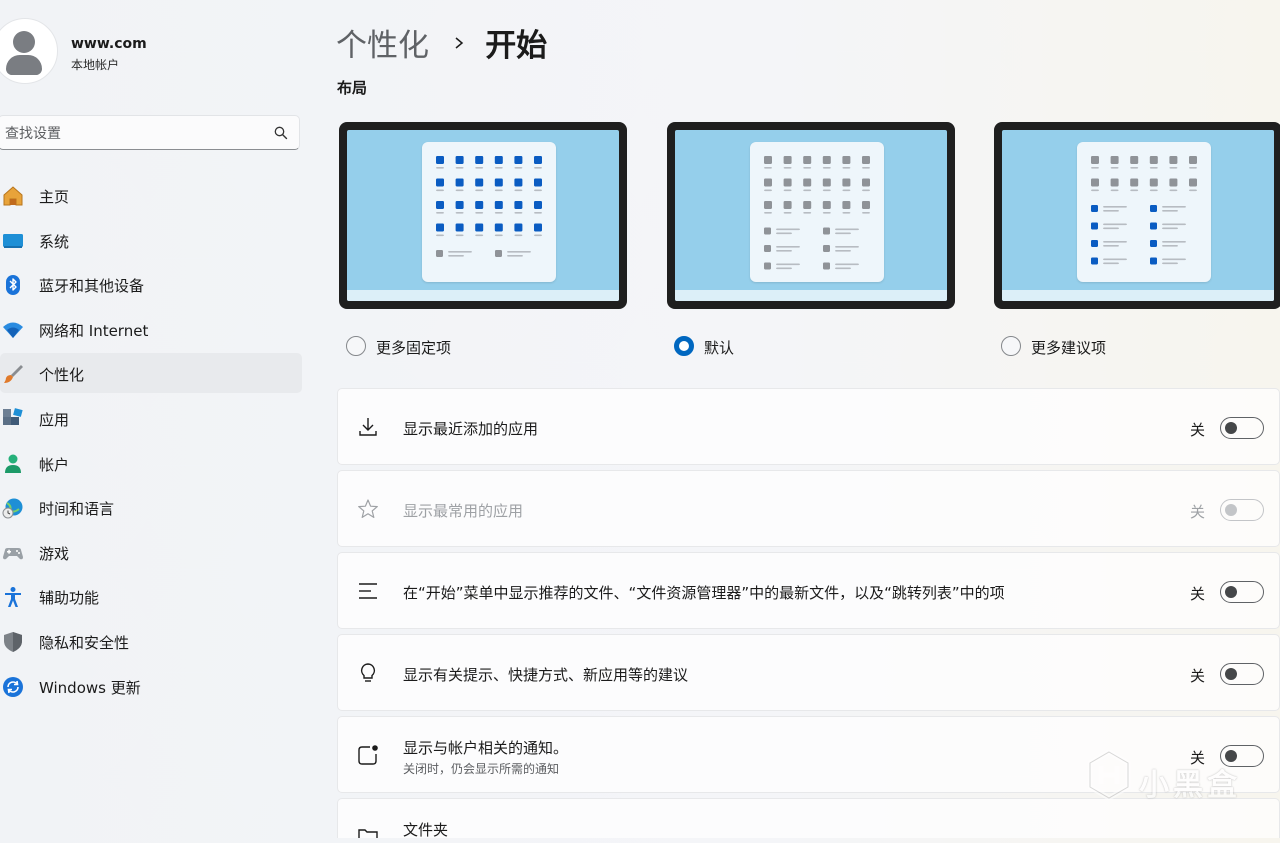 The height and width of the screenshot is (843, 1280). I want to click on layout-preview-more-pins, so click(483, 215).